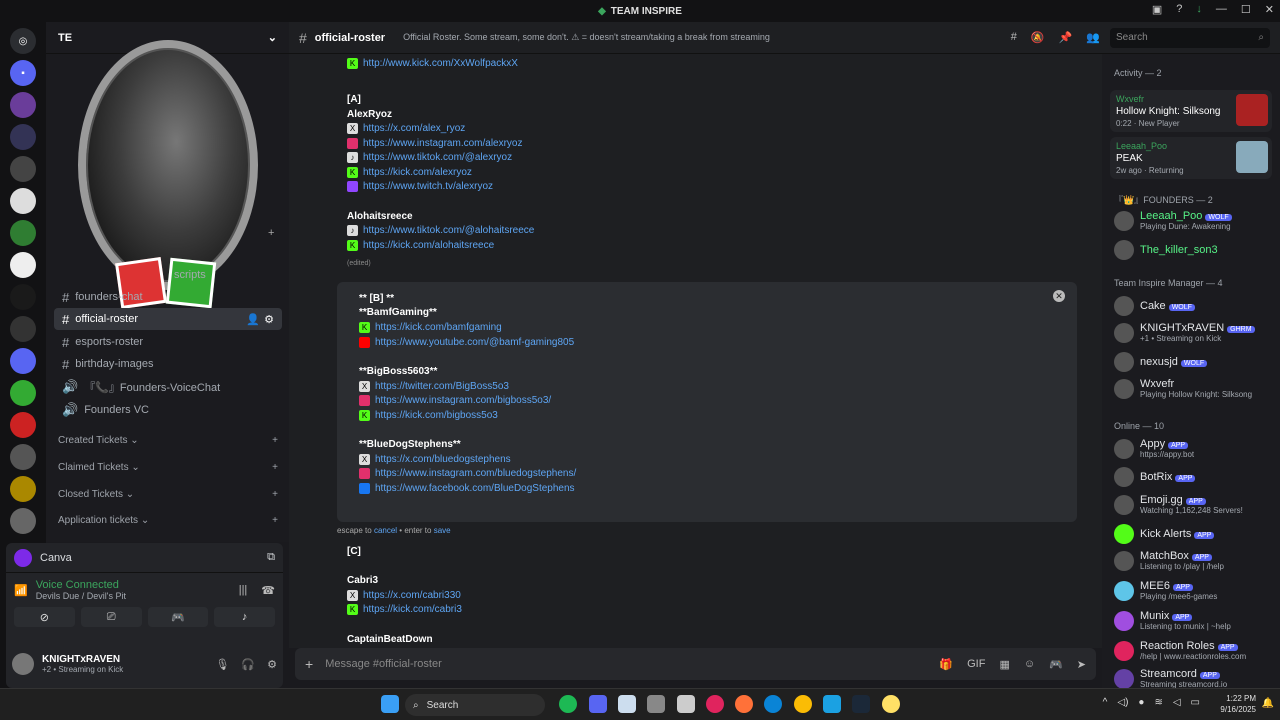  Describe the element at coordinates (1105, 702) in the screenshot. I see `chevron-up-icon: ^` at that location.